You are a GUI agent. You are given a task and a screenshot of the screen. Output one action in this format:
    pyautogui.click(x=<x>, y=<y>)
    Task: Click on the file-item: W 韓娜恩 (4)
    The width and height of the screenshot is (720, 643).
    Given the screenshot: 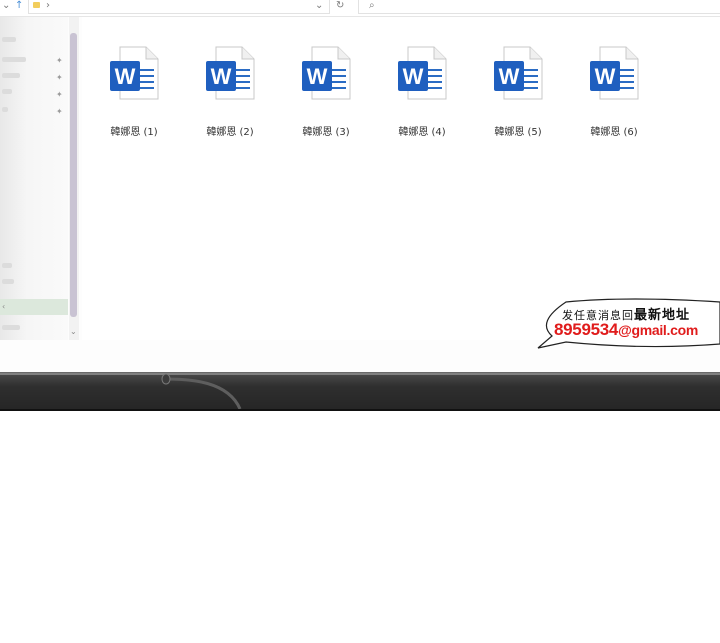 What is the action you would take?
    pyautogui.click(x=422, y=93)
    